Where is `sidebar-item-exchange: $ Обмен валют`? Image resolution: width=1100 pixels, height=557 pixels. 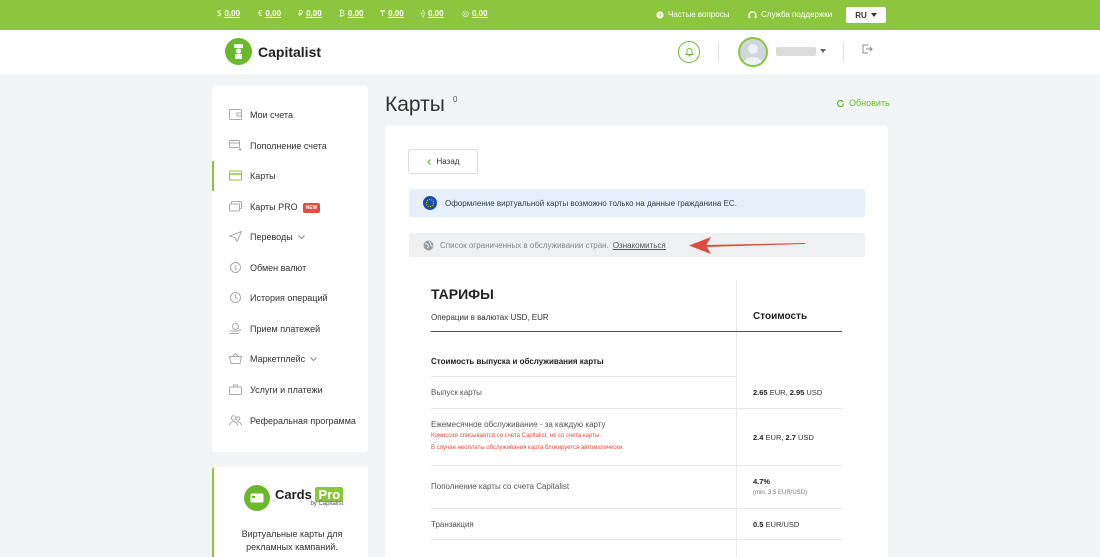 sidebar-item-exchange: $ Обмен валют is located at coordinates (290, 268).